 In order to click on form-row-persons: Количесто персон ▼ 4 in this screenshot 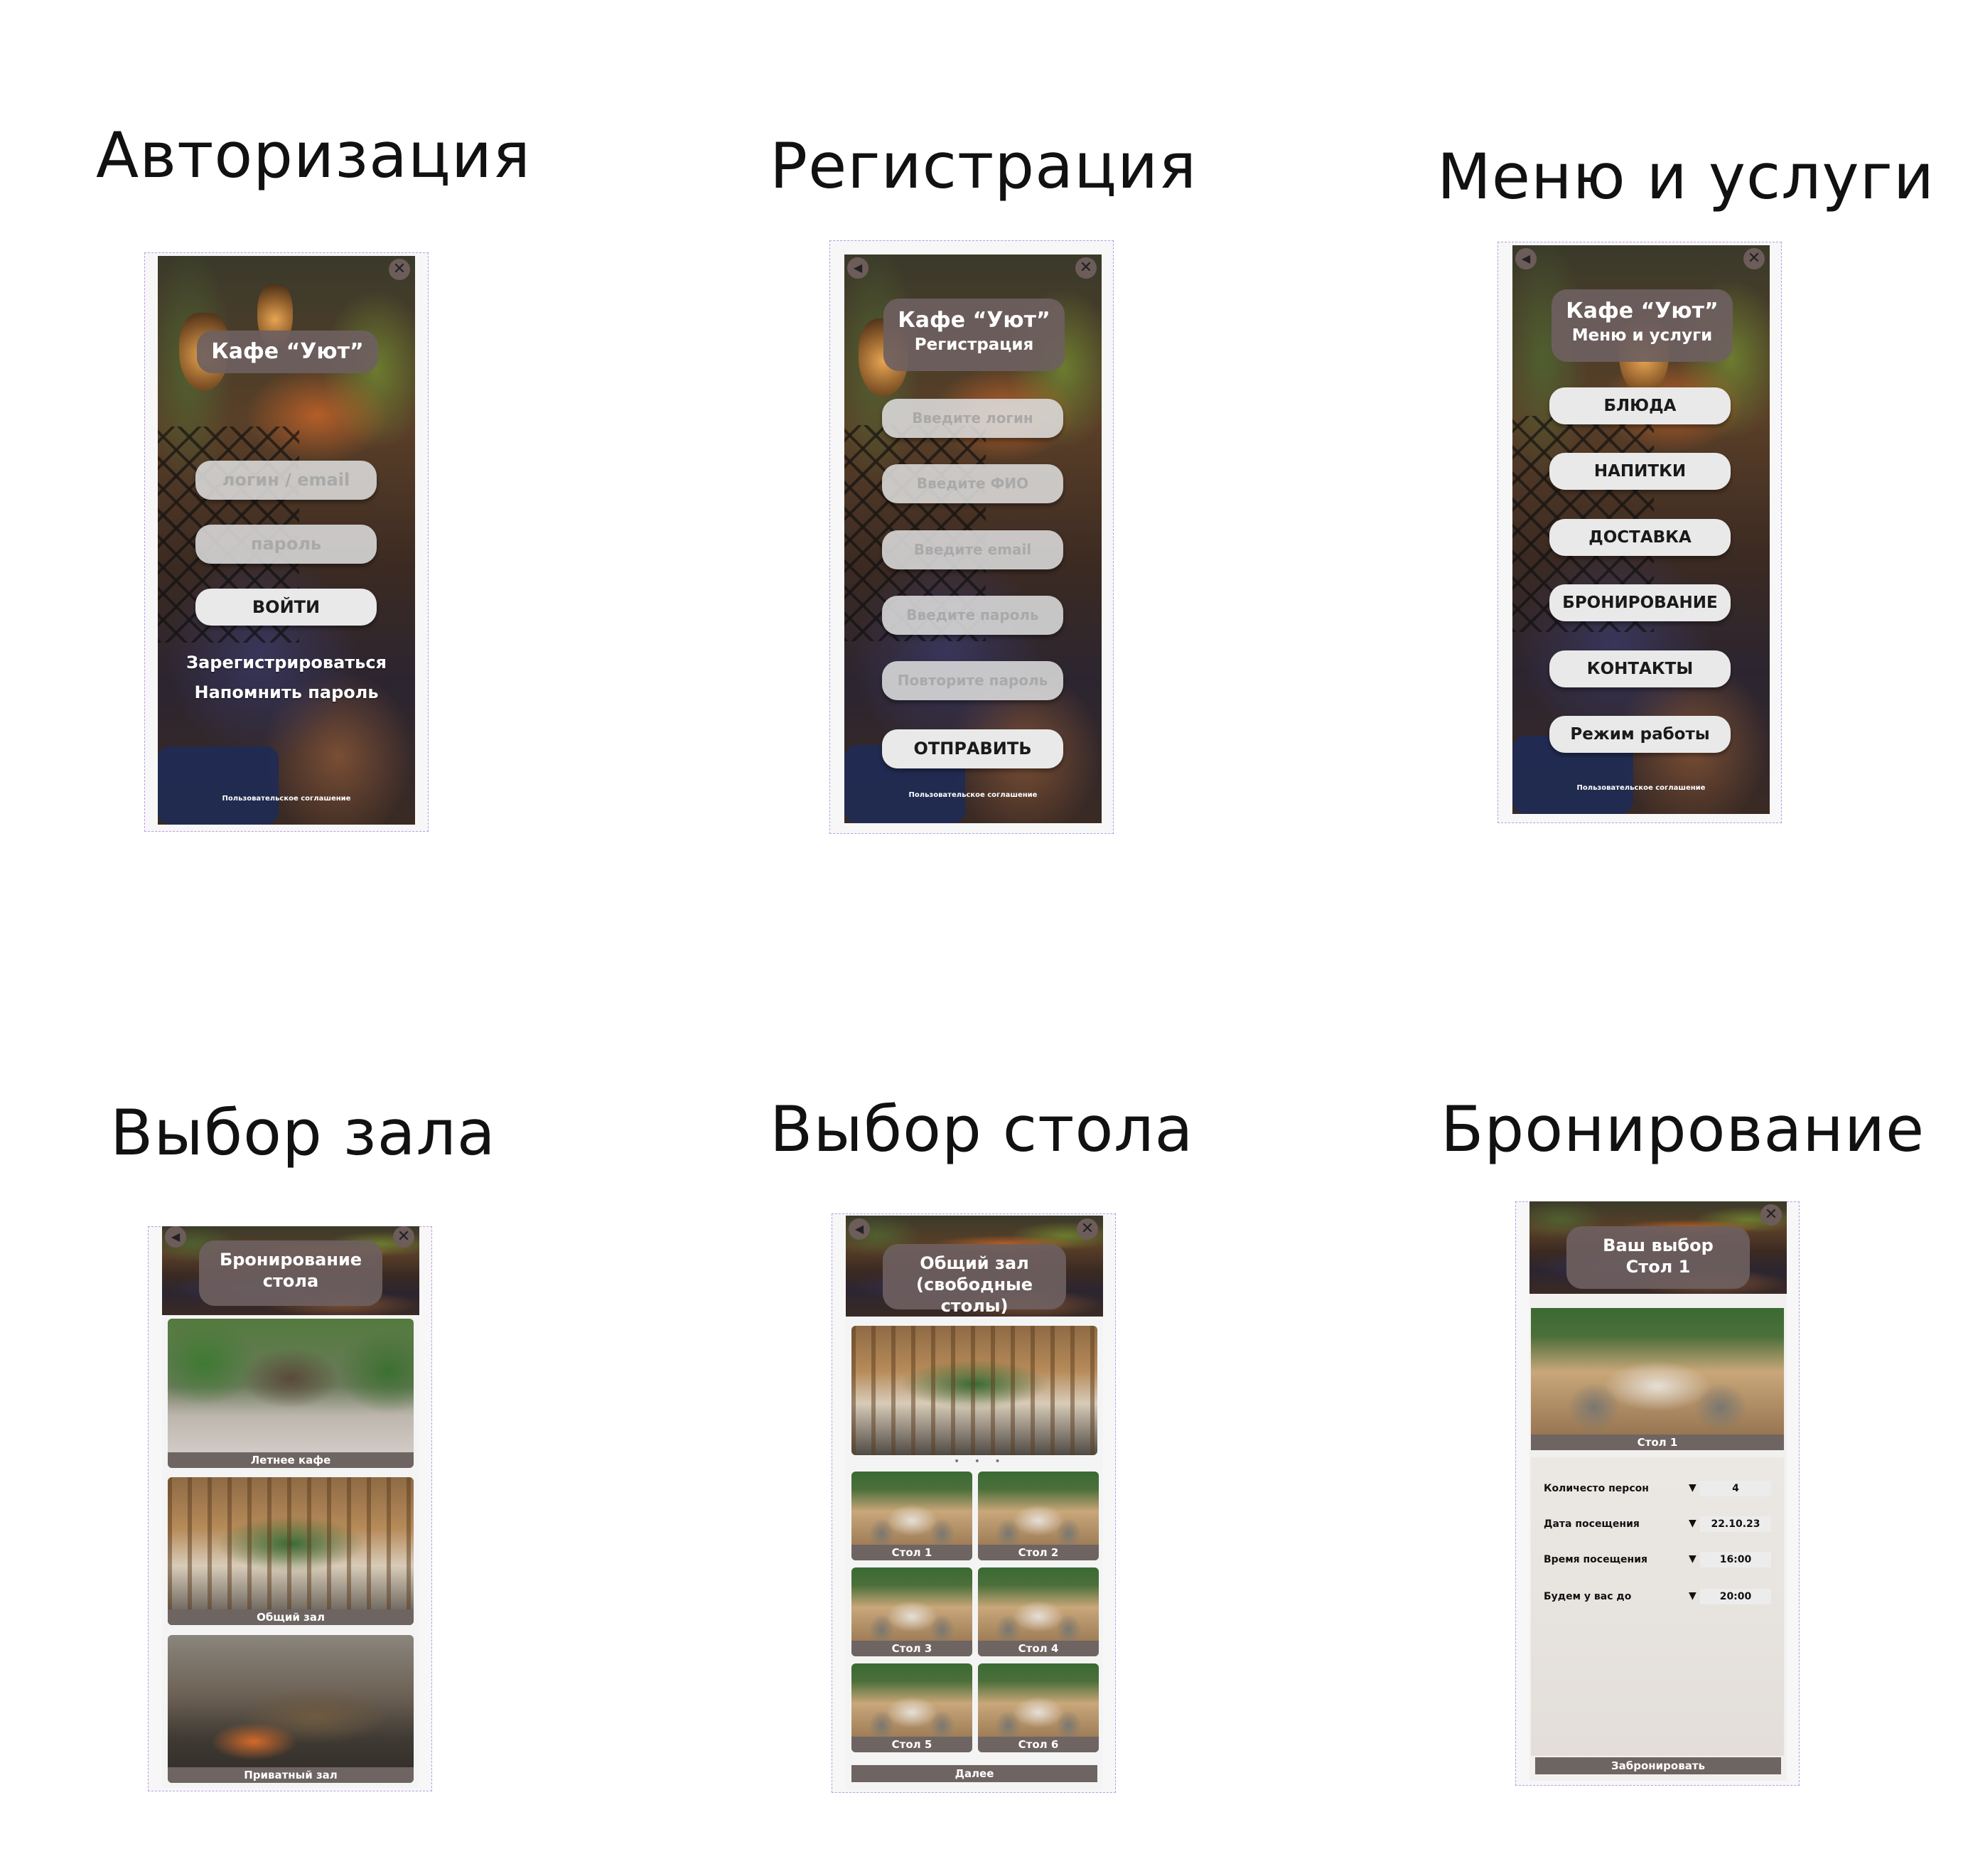, I will do `click(1657, 1489)`.